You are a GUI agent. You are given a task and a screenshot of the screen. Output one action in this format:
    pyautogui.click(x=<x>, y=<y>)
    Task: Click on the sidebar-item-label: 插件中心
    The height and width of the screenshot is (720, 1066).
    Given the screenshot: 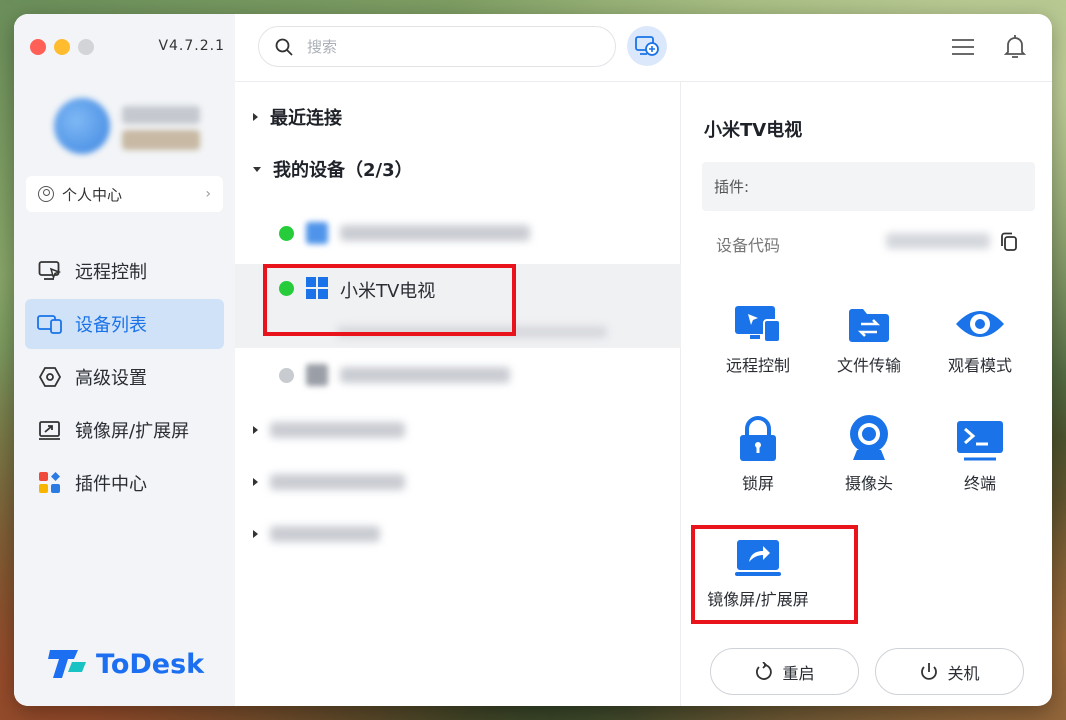 What is the action you would take?
    pyautogui.click(x=111, y=484)
    